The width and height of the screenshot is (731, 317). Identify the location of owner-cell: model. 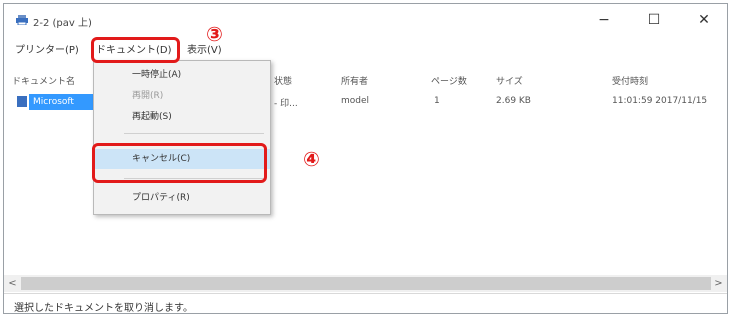
(355, 101).